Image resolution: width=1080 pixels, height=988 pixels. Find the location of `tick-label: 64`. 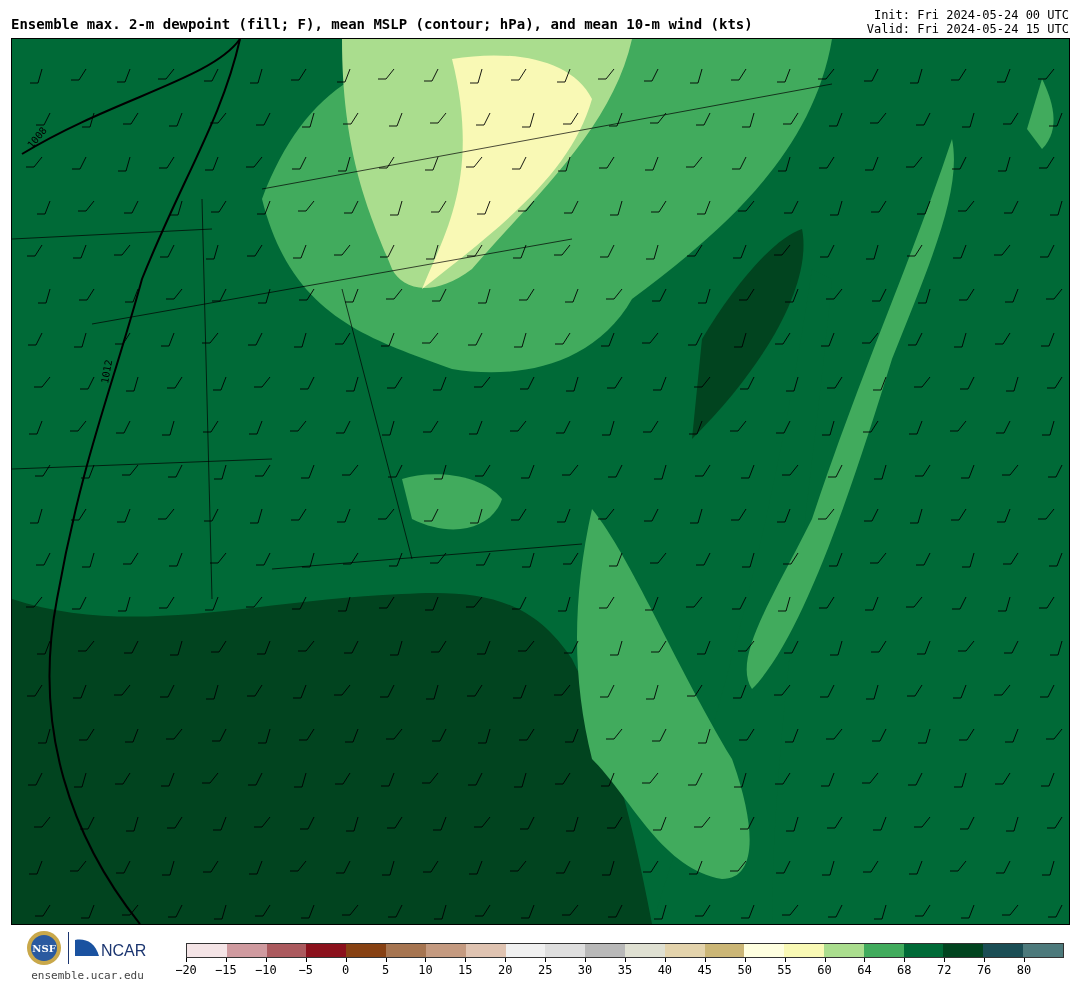

tick-label: 64 is located at coordinates (864, 970).